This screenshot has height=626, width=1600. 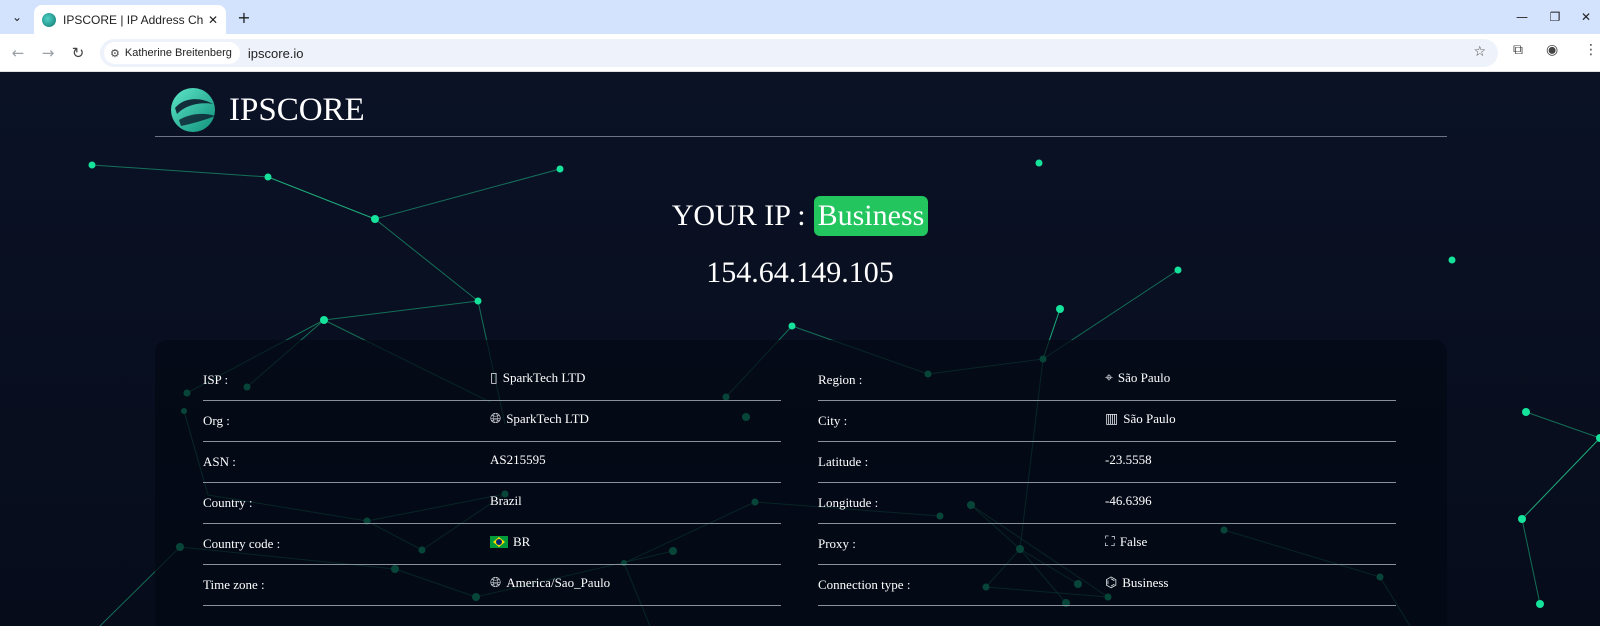 What do you see at coordinates (1144, 377) in the screenshot?
I see `region-text: São Paulo` at bounding box center [1144, 377].